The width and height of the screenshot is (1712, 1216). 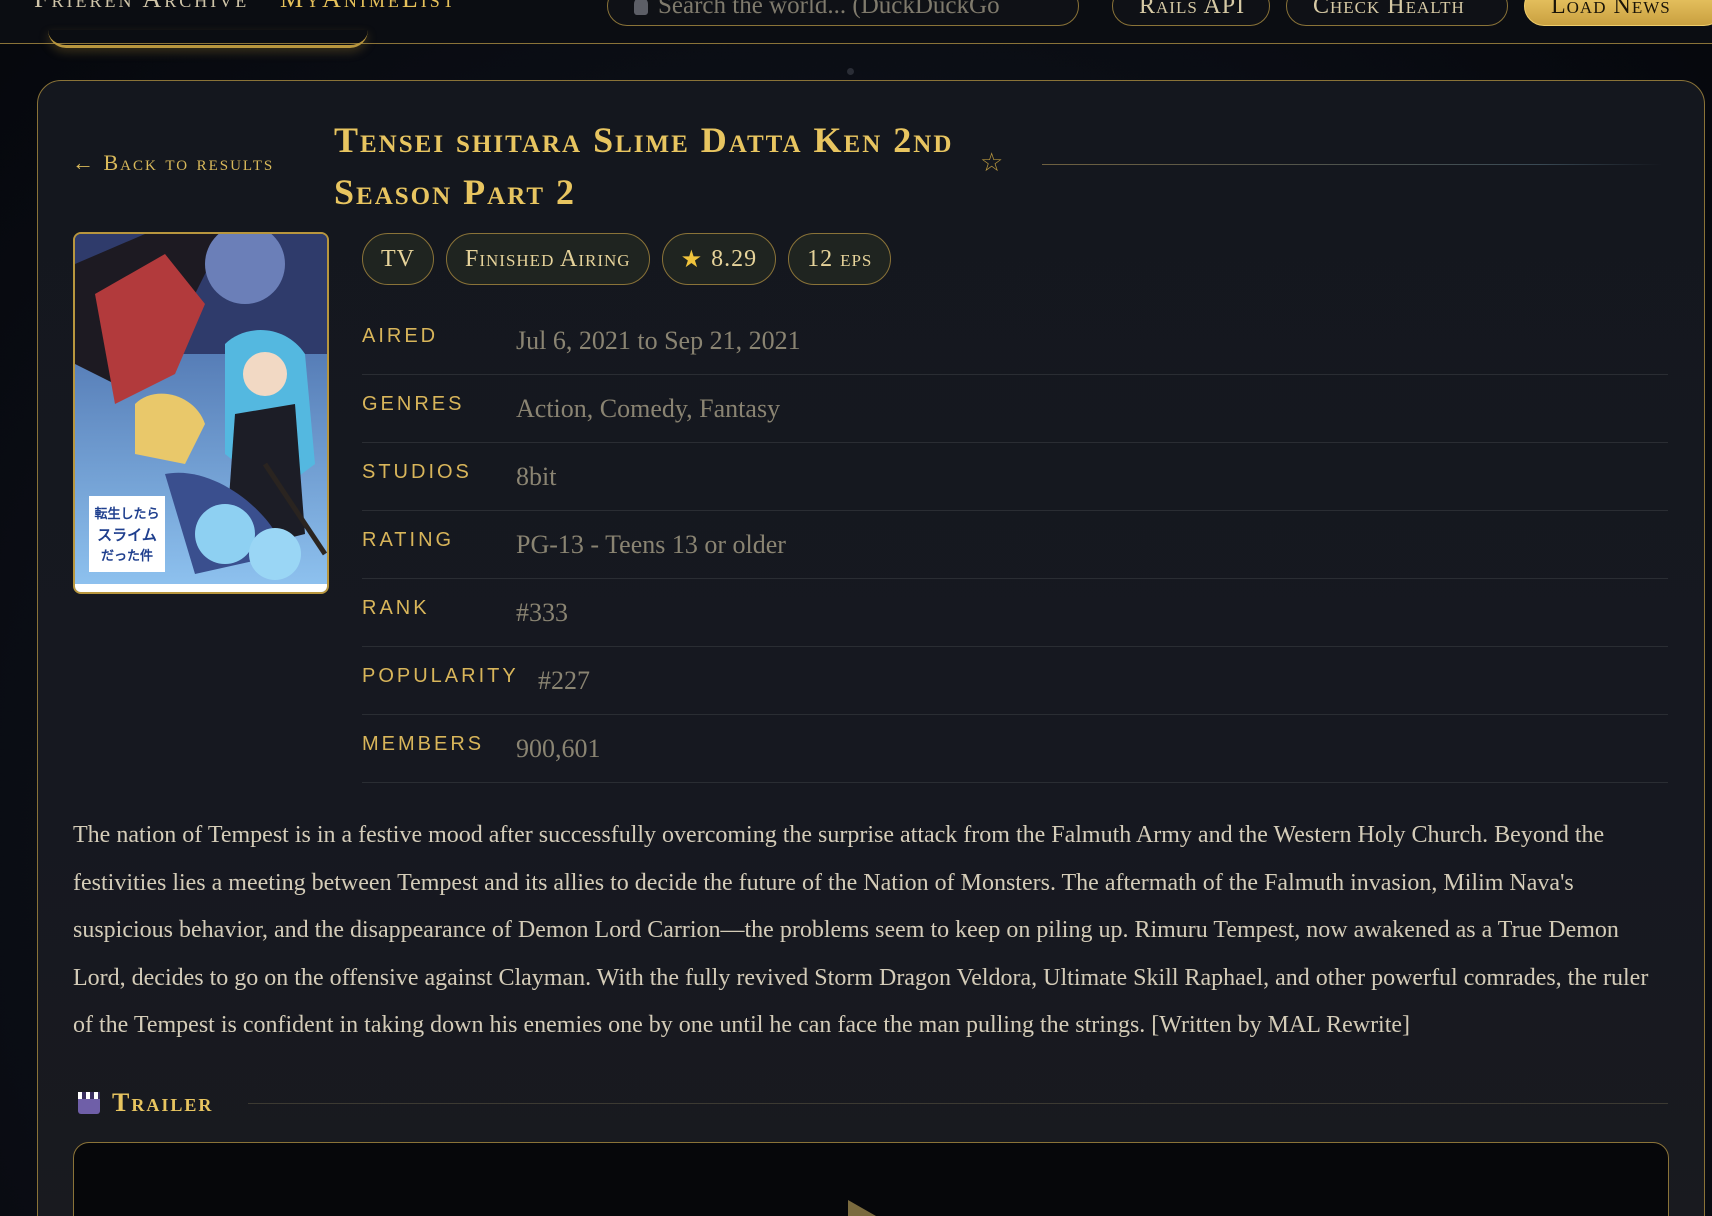 What do you see at coordinates (564, 680) in the screenshot?
I see `info-value: #227` at bounding box center [564, 680].